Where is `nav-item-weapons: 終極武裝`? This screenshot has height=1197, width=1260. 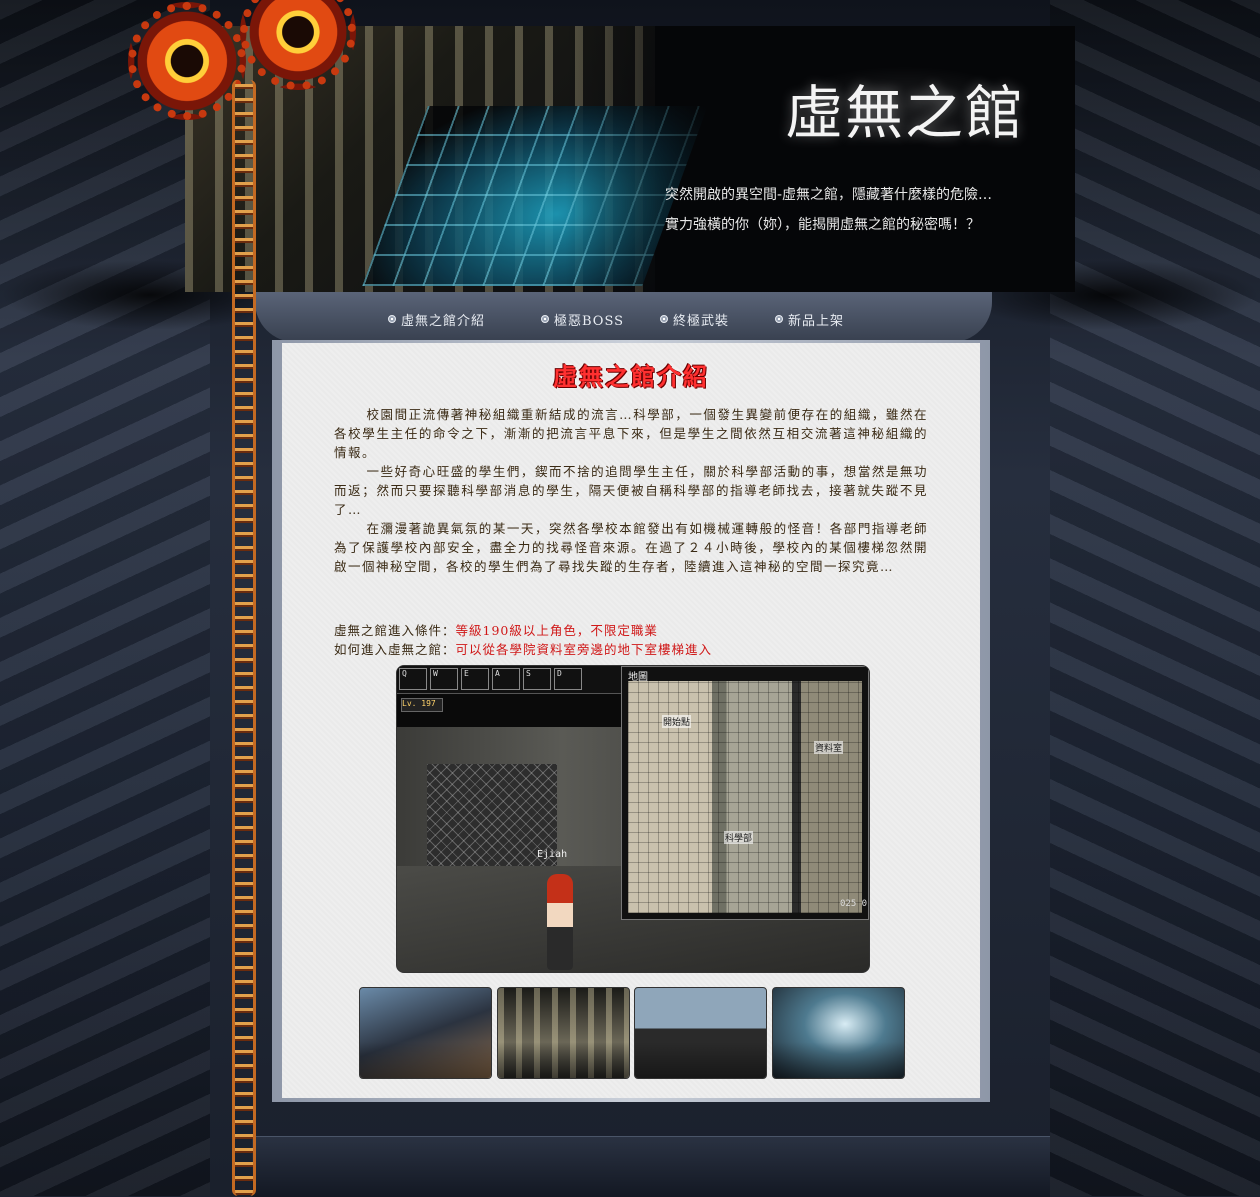 nav-item-weapons: 終極武裝 is located at coordinates (695, 319).